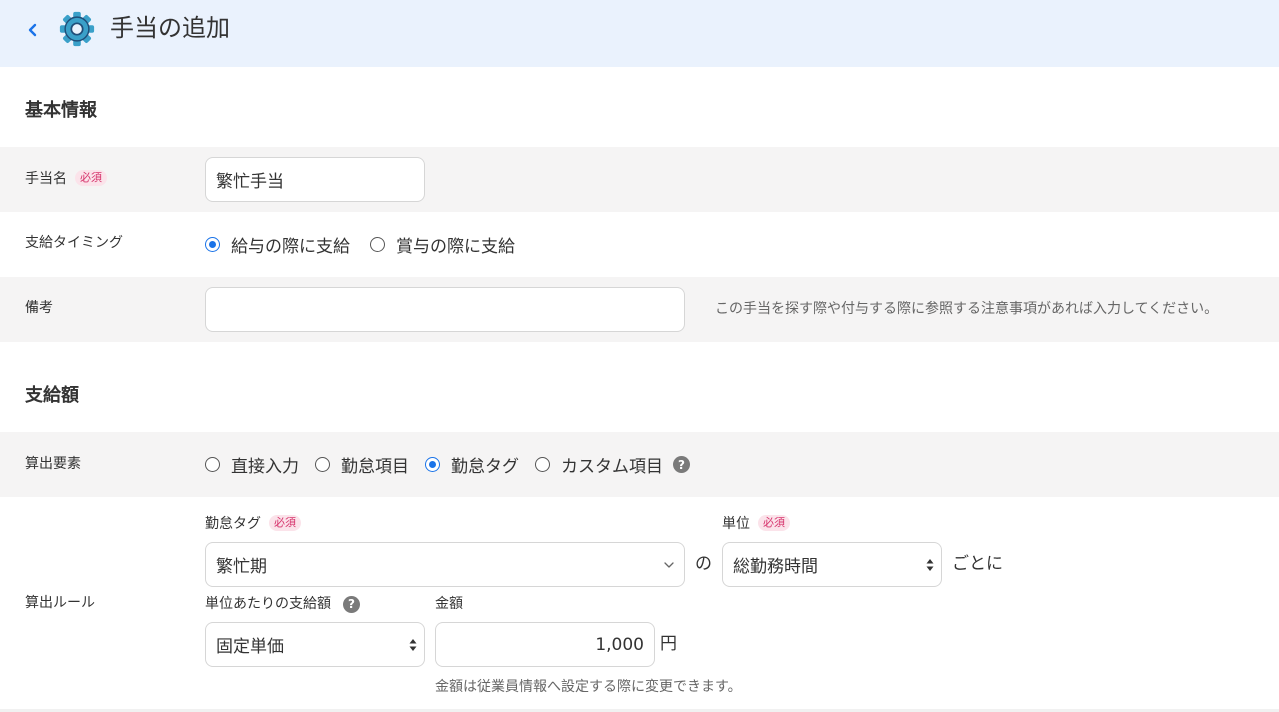 The width and height of the screenshot is (1279, 712). I want to click on payment-heading: 支給額, so click(52, 395).